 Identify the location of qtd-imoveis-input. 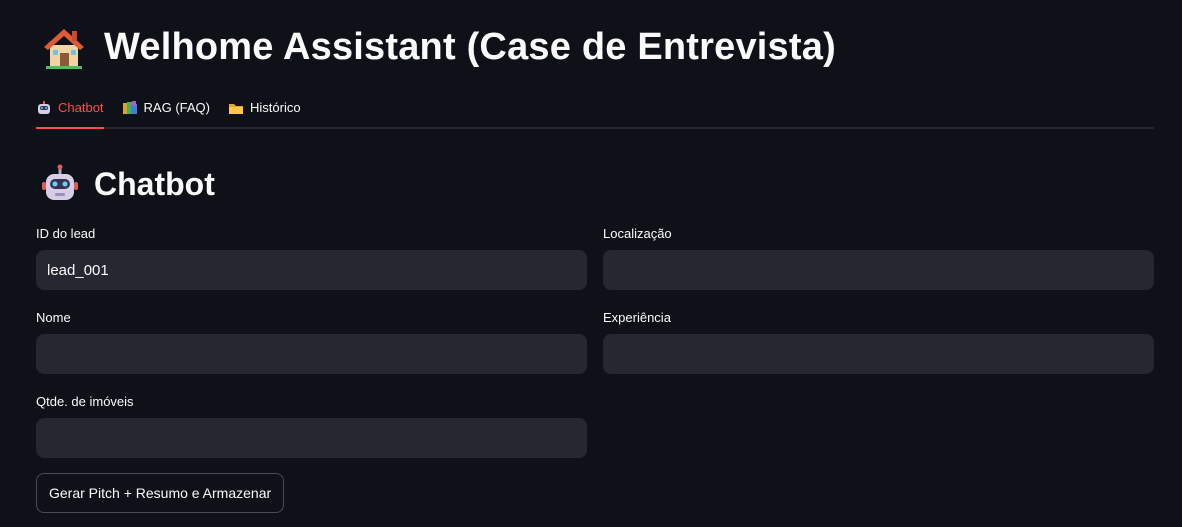
(311, 438).